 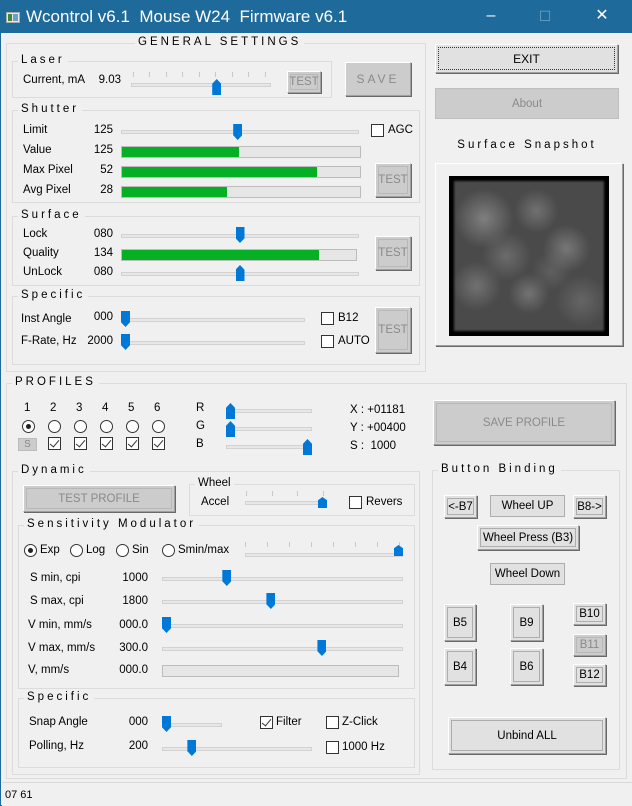 I want to click on save-button: SAVE, so click(x=378, y=79).